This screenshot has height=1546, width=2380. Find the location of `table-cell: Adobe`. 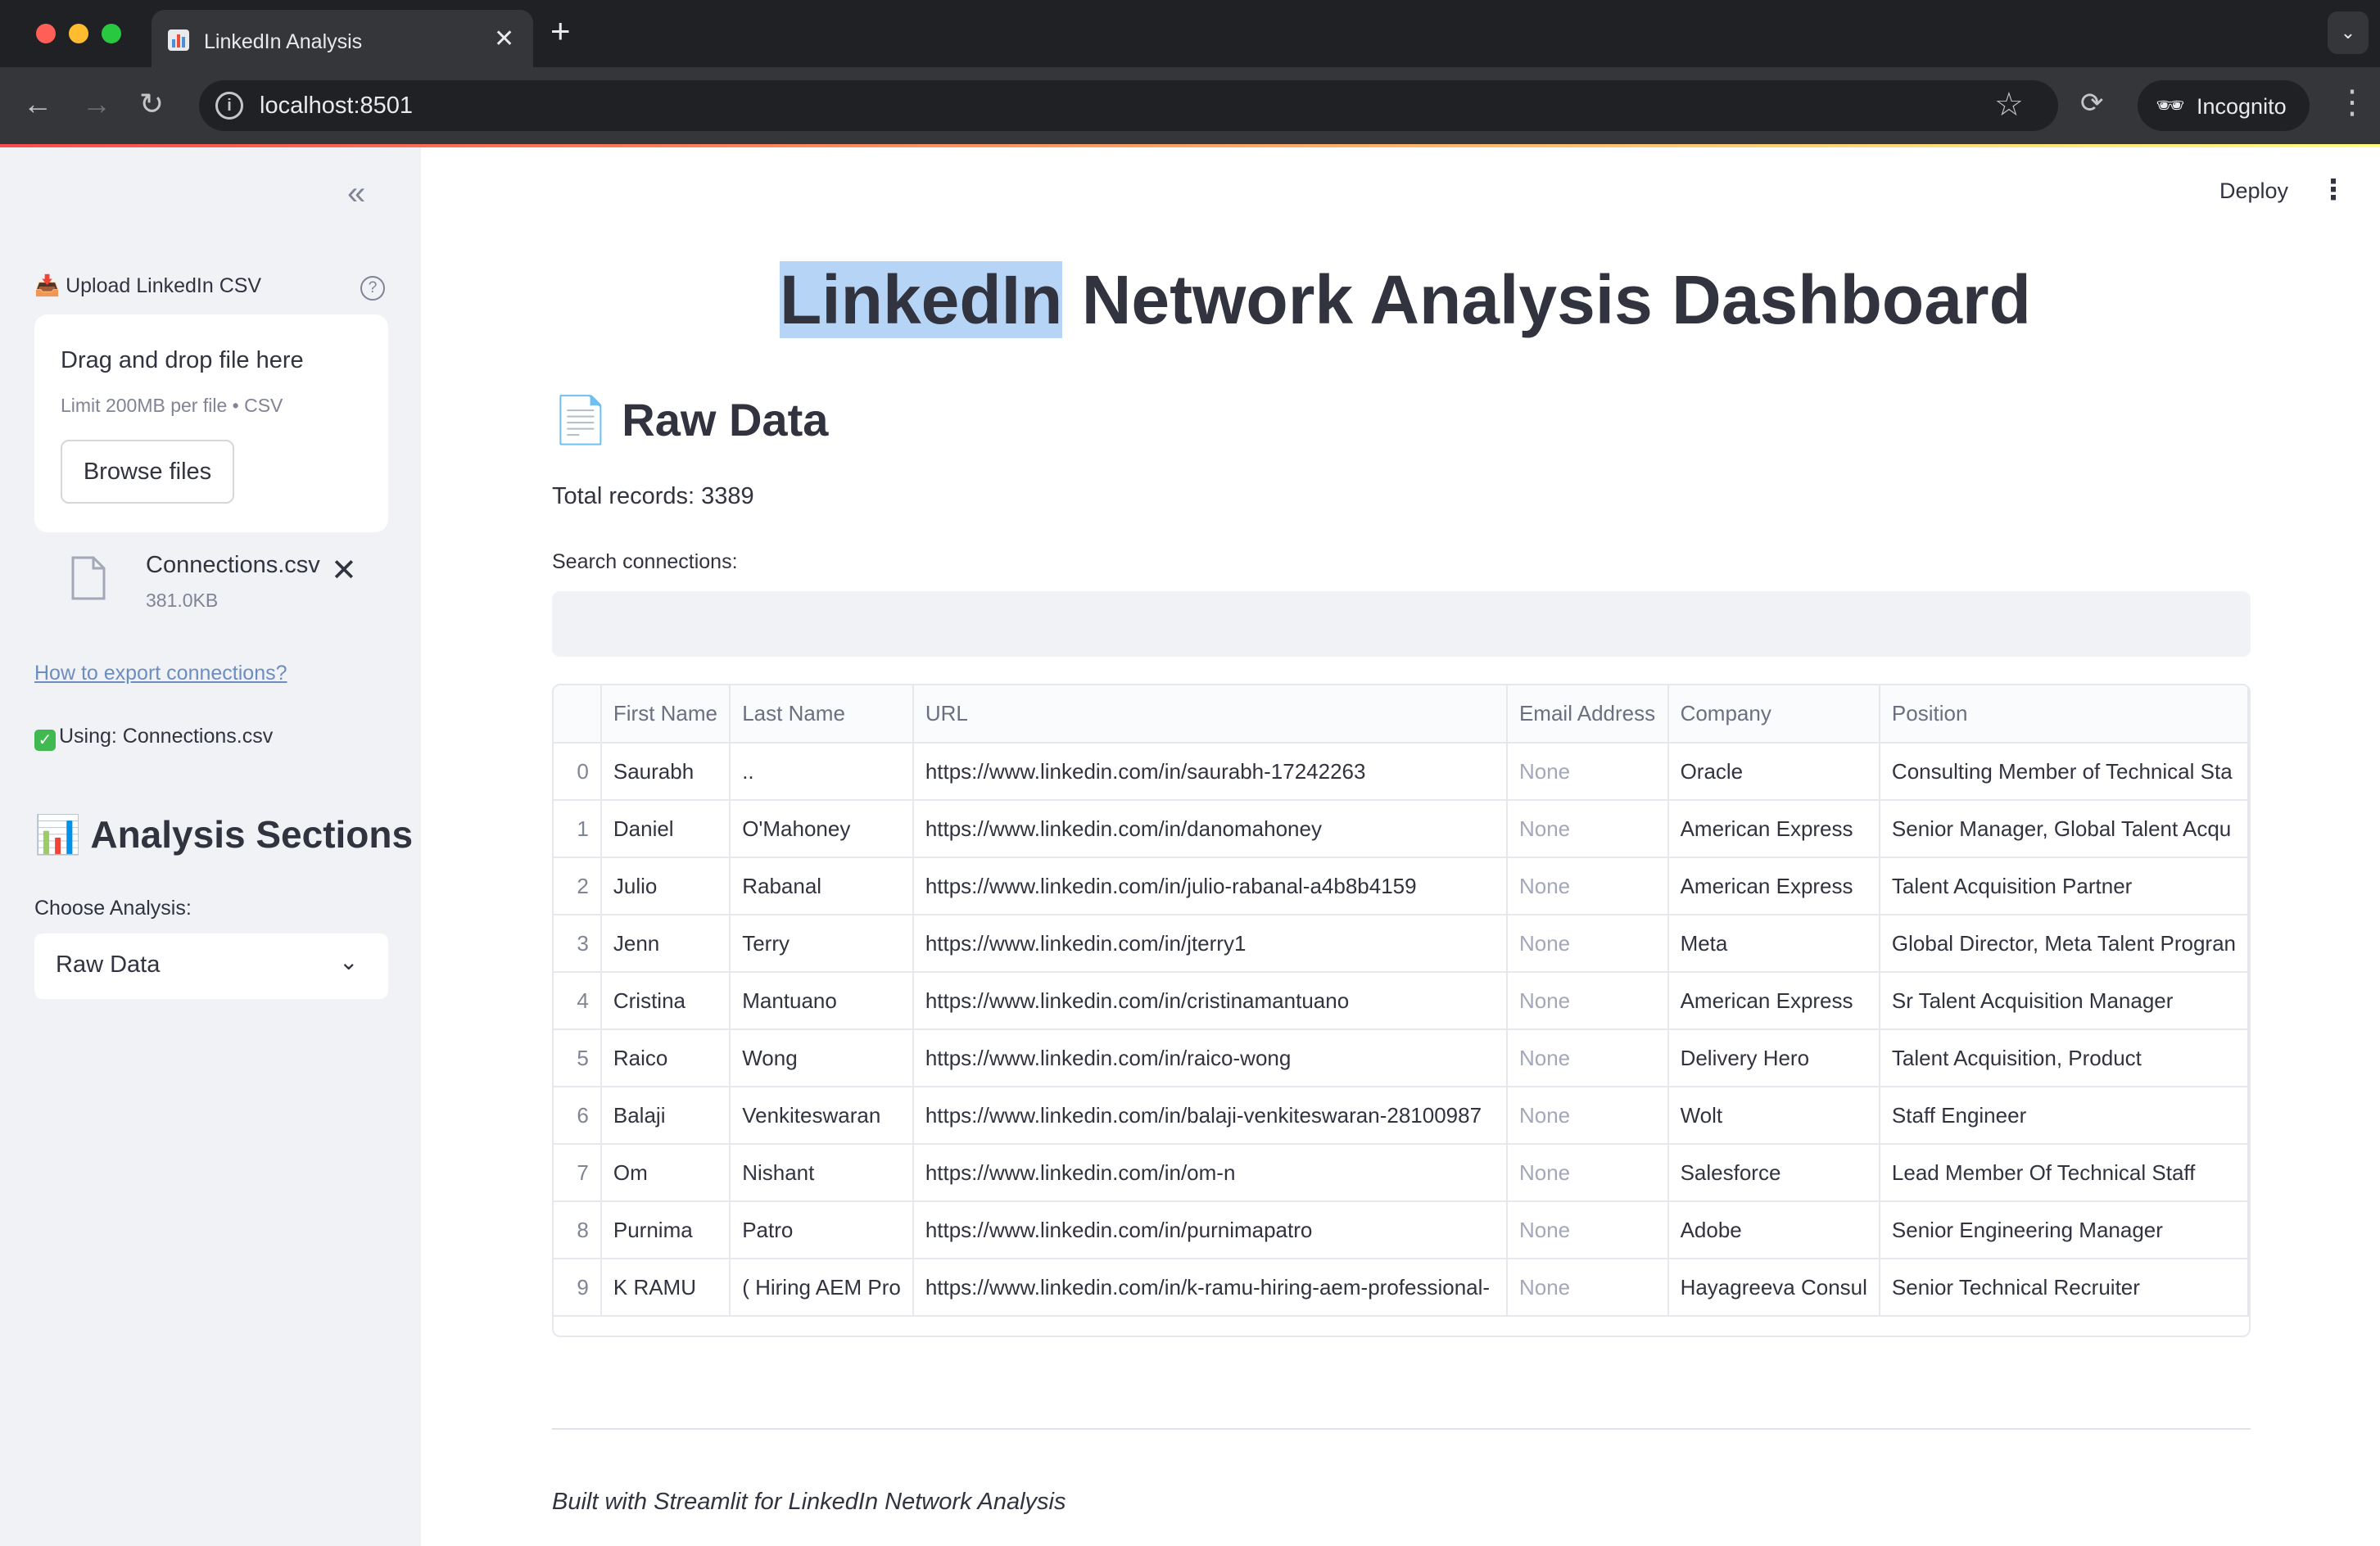

table-cell: Adobe is located at coordinates (1773, 1230).